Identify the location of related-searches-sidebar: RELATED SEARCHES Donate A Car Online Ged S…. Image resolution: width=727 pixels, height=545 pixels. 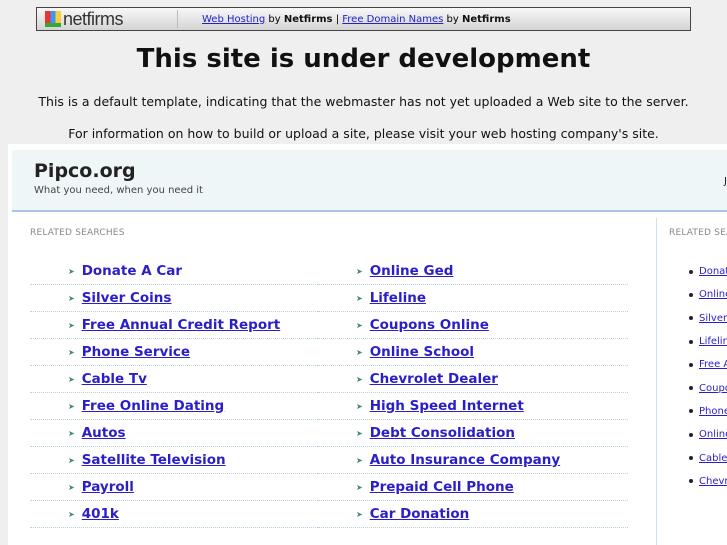
(698, 360).